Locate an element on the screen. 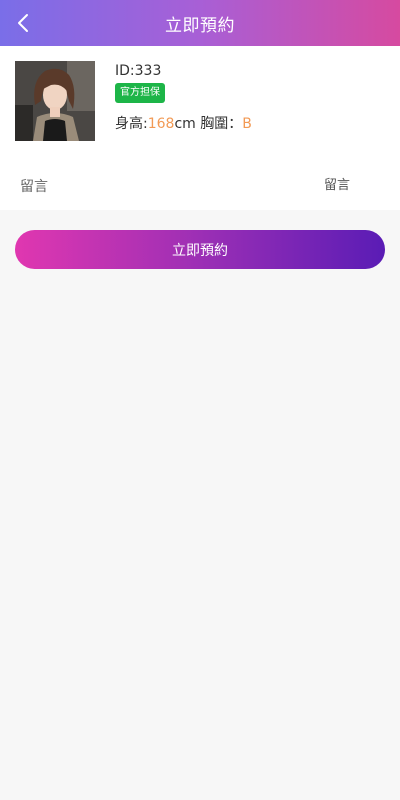  avatar is located at coordinates (55, 101).